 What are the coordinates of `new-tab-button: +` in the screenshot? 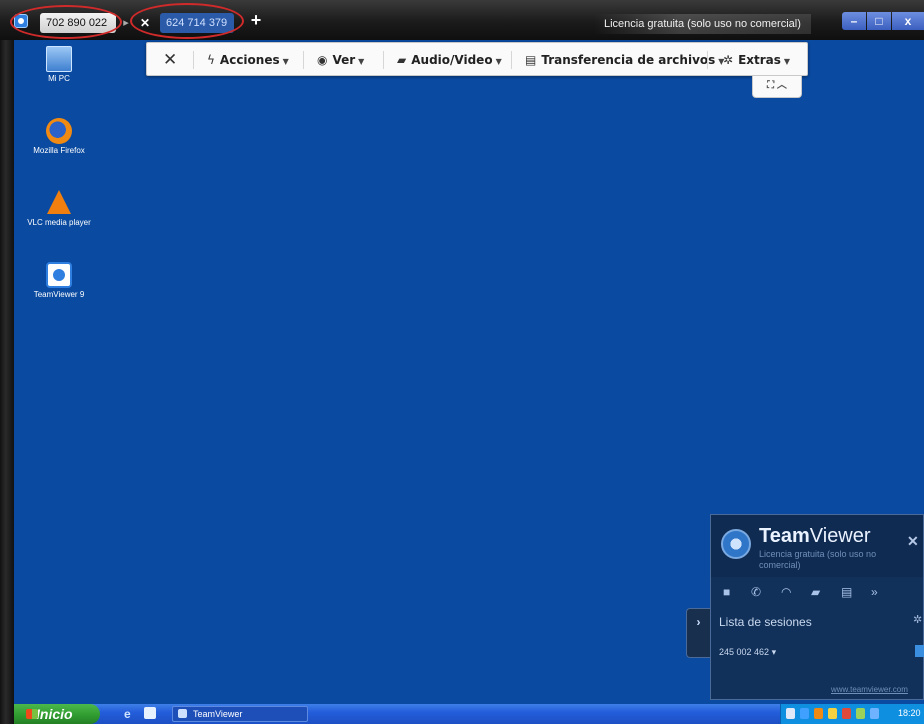 It's located at (256, 20).